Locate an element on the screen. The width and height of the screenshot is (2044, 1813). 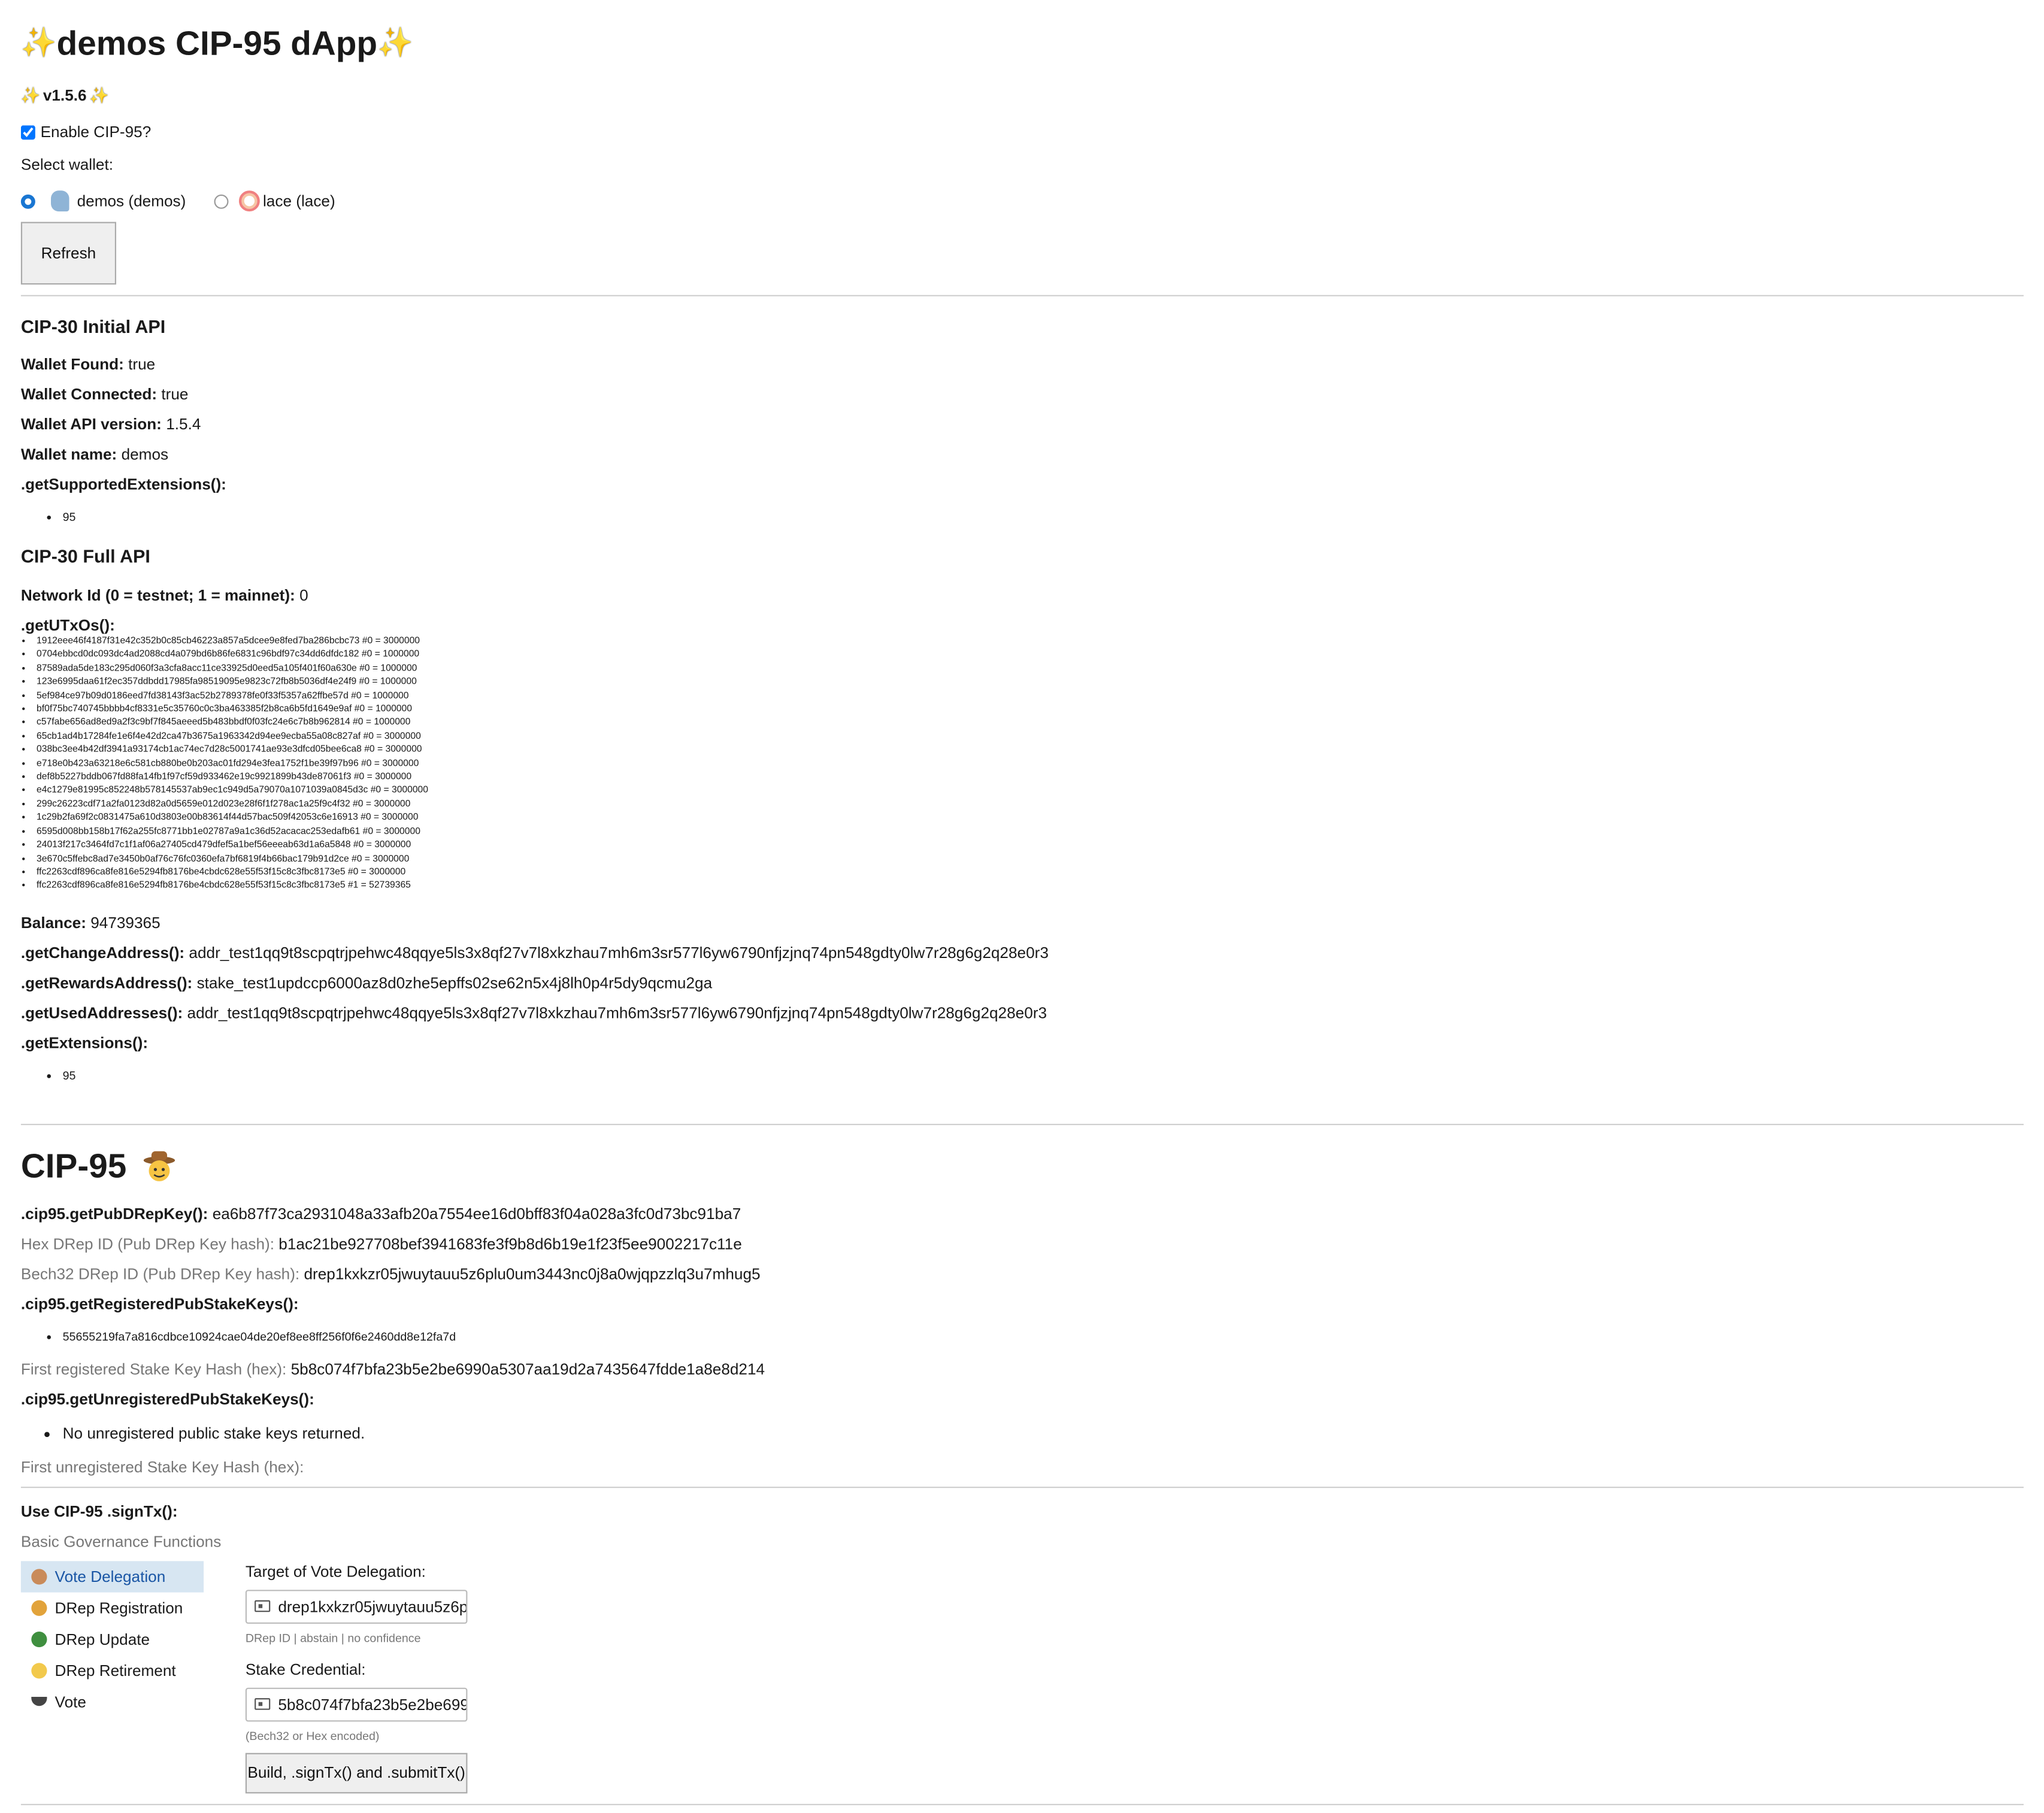
demos-wallet-icon is located at coordinates (60, 201).